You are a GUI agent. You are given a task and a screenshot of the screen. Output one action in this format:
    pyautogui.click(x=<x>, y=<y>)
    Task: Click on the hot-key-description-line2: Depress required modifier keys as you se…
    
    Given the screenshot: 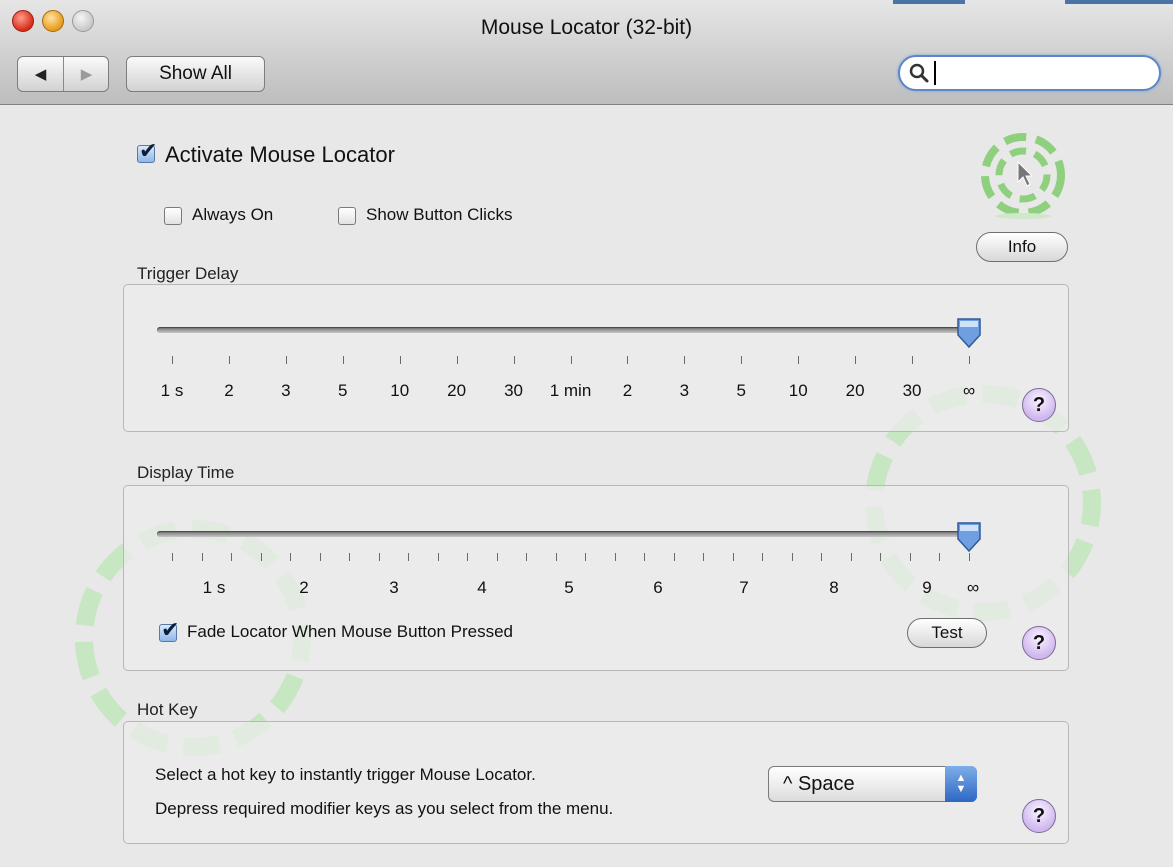 What is the action you would take?
    pyautogui.click(x=384, y=808)
    